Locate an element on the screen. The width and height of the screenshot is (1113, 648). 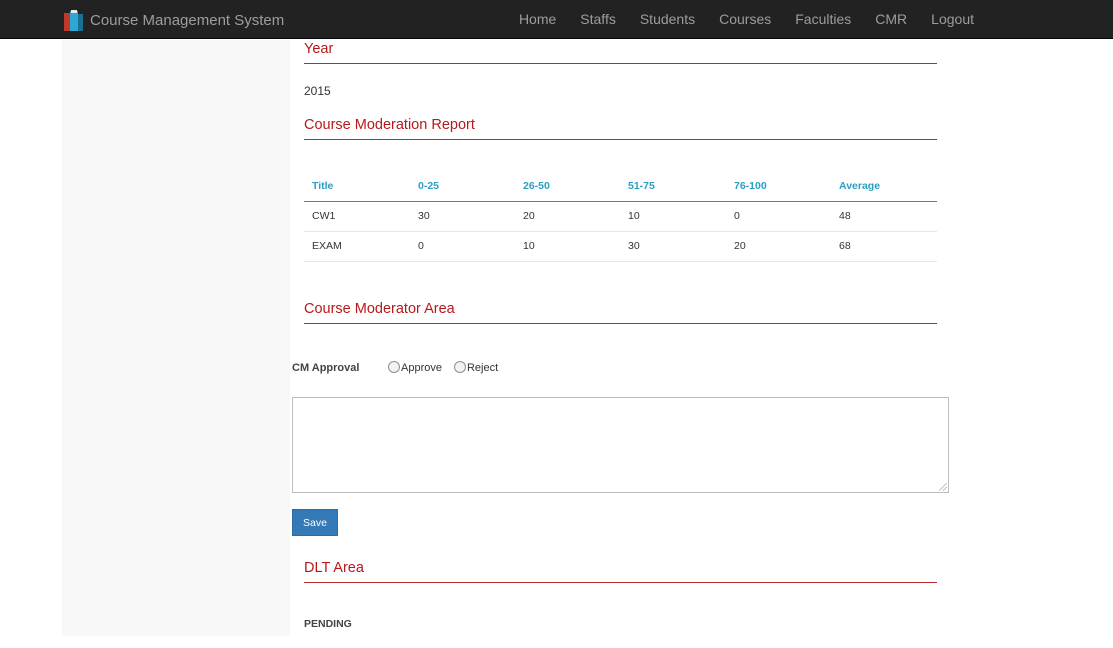
year-heading: Year is located at coordinates (620, 52).